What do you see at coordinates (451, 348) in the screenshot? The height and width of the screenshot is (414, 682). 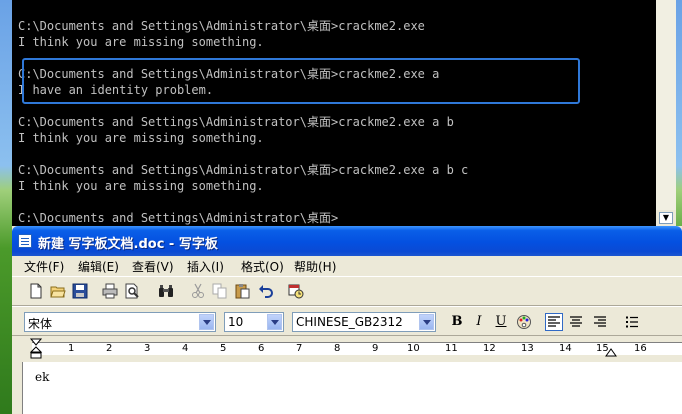 I see `ruler-number: 11` at bounding box center [451, 348].